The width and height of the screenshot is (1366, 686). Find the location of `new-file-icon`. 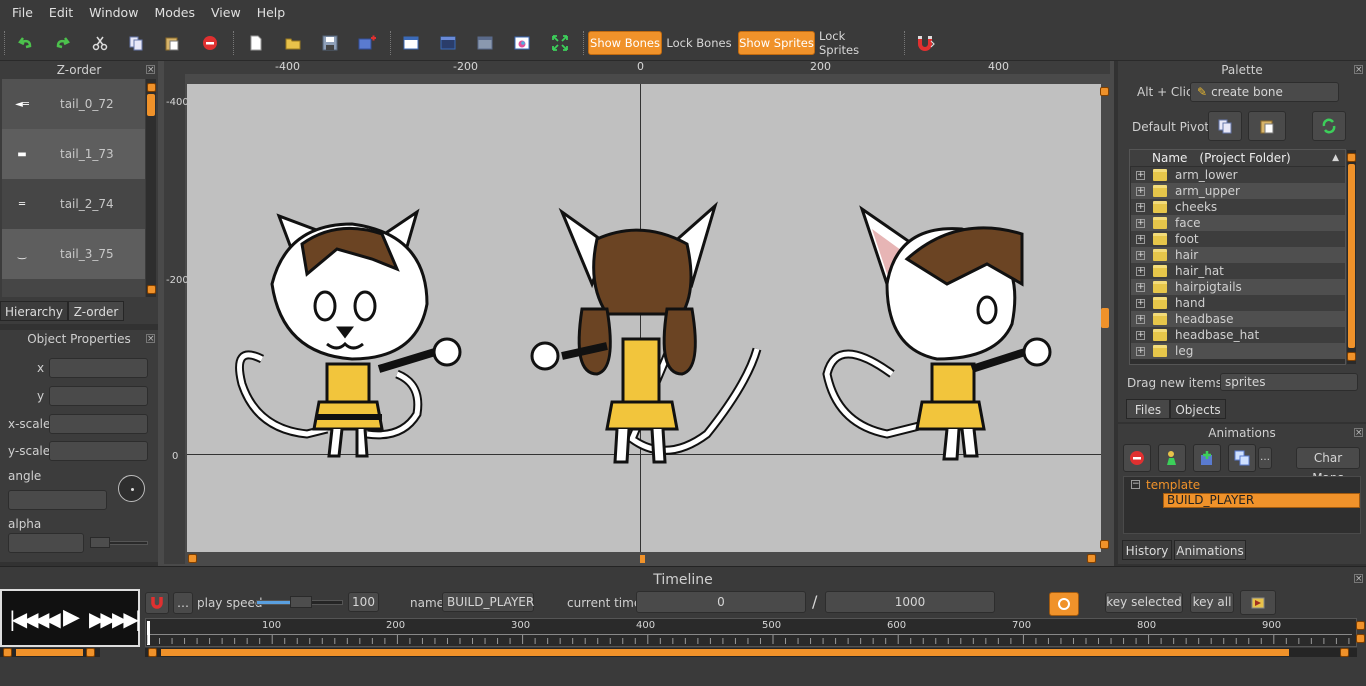

new-file-icon is located at coordinates (256, 43).